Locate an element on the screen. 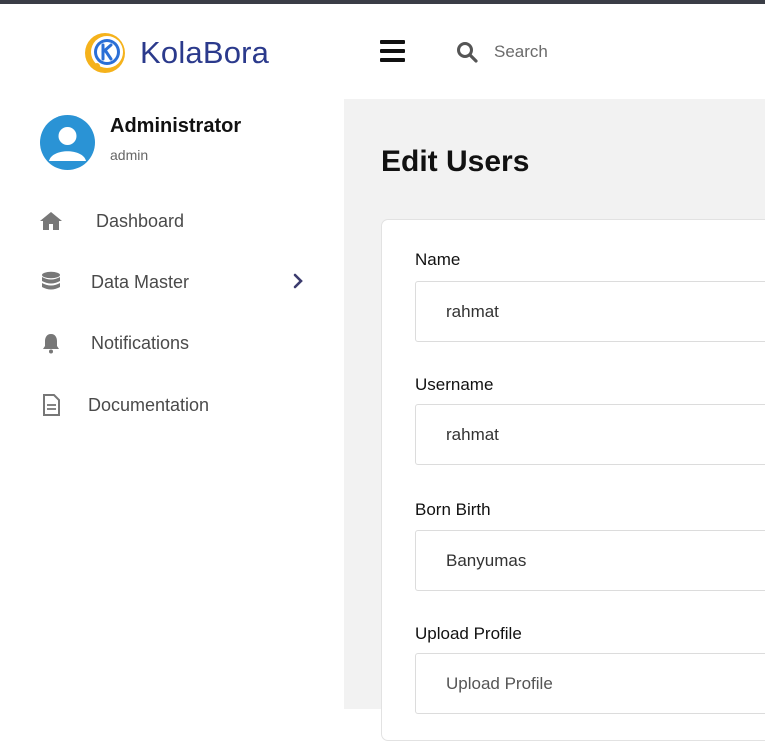 This screenshot has width=765, height=741. top-strip is located at coordinates (382, 2).